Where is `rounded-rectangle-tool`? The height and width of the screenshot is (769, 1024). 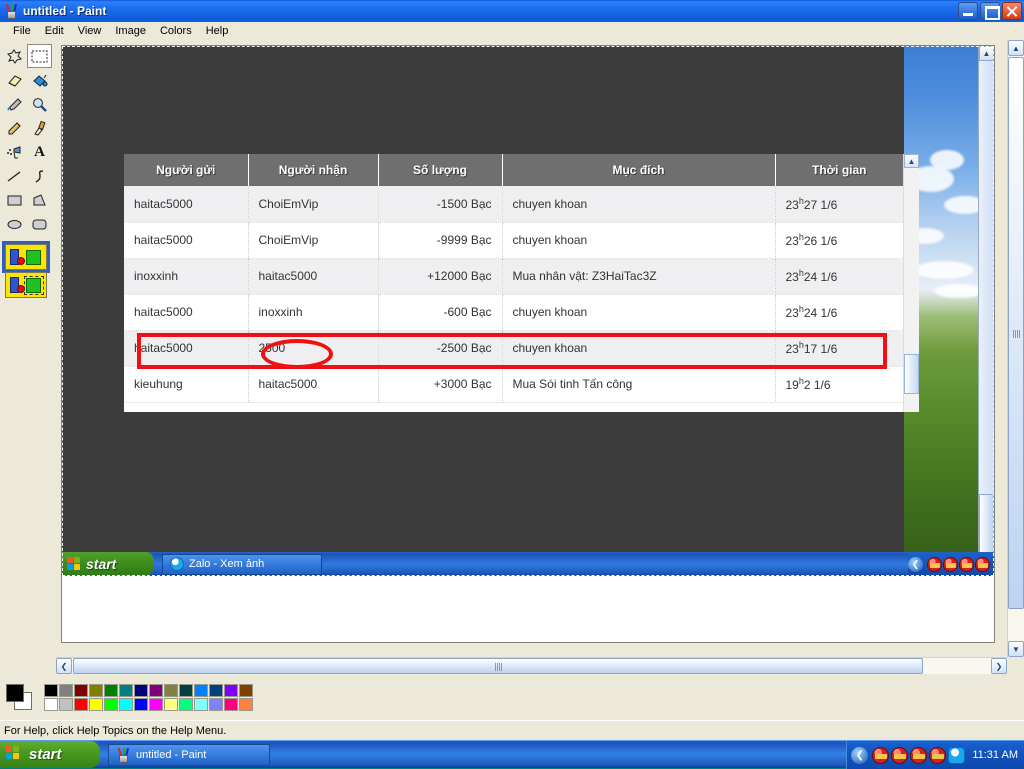 rounded-rectangle-tool is located at coordinates (39, 224).